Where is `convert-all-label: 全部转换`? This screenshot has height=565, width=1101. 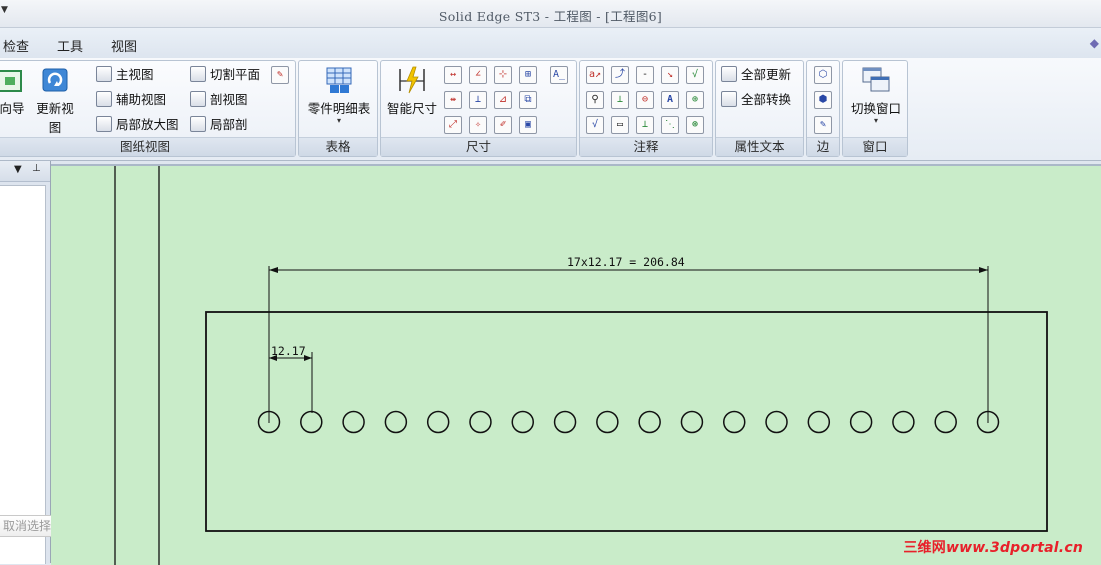
convert-all-label: 全部转换 is located at coordinates (766, 99).